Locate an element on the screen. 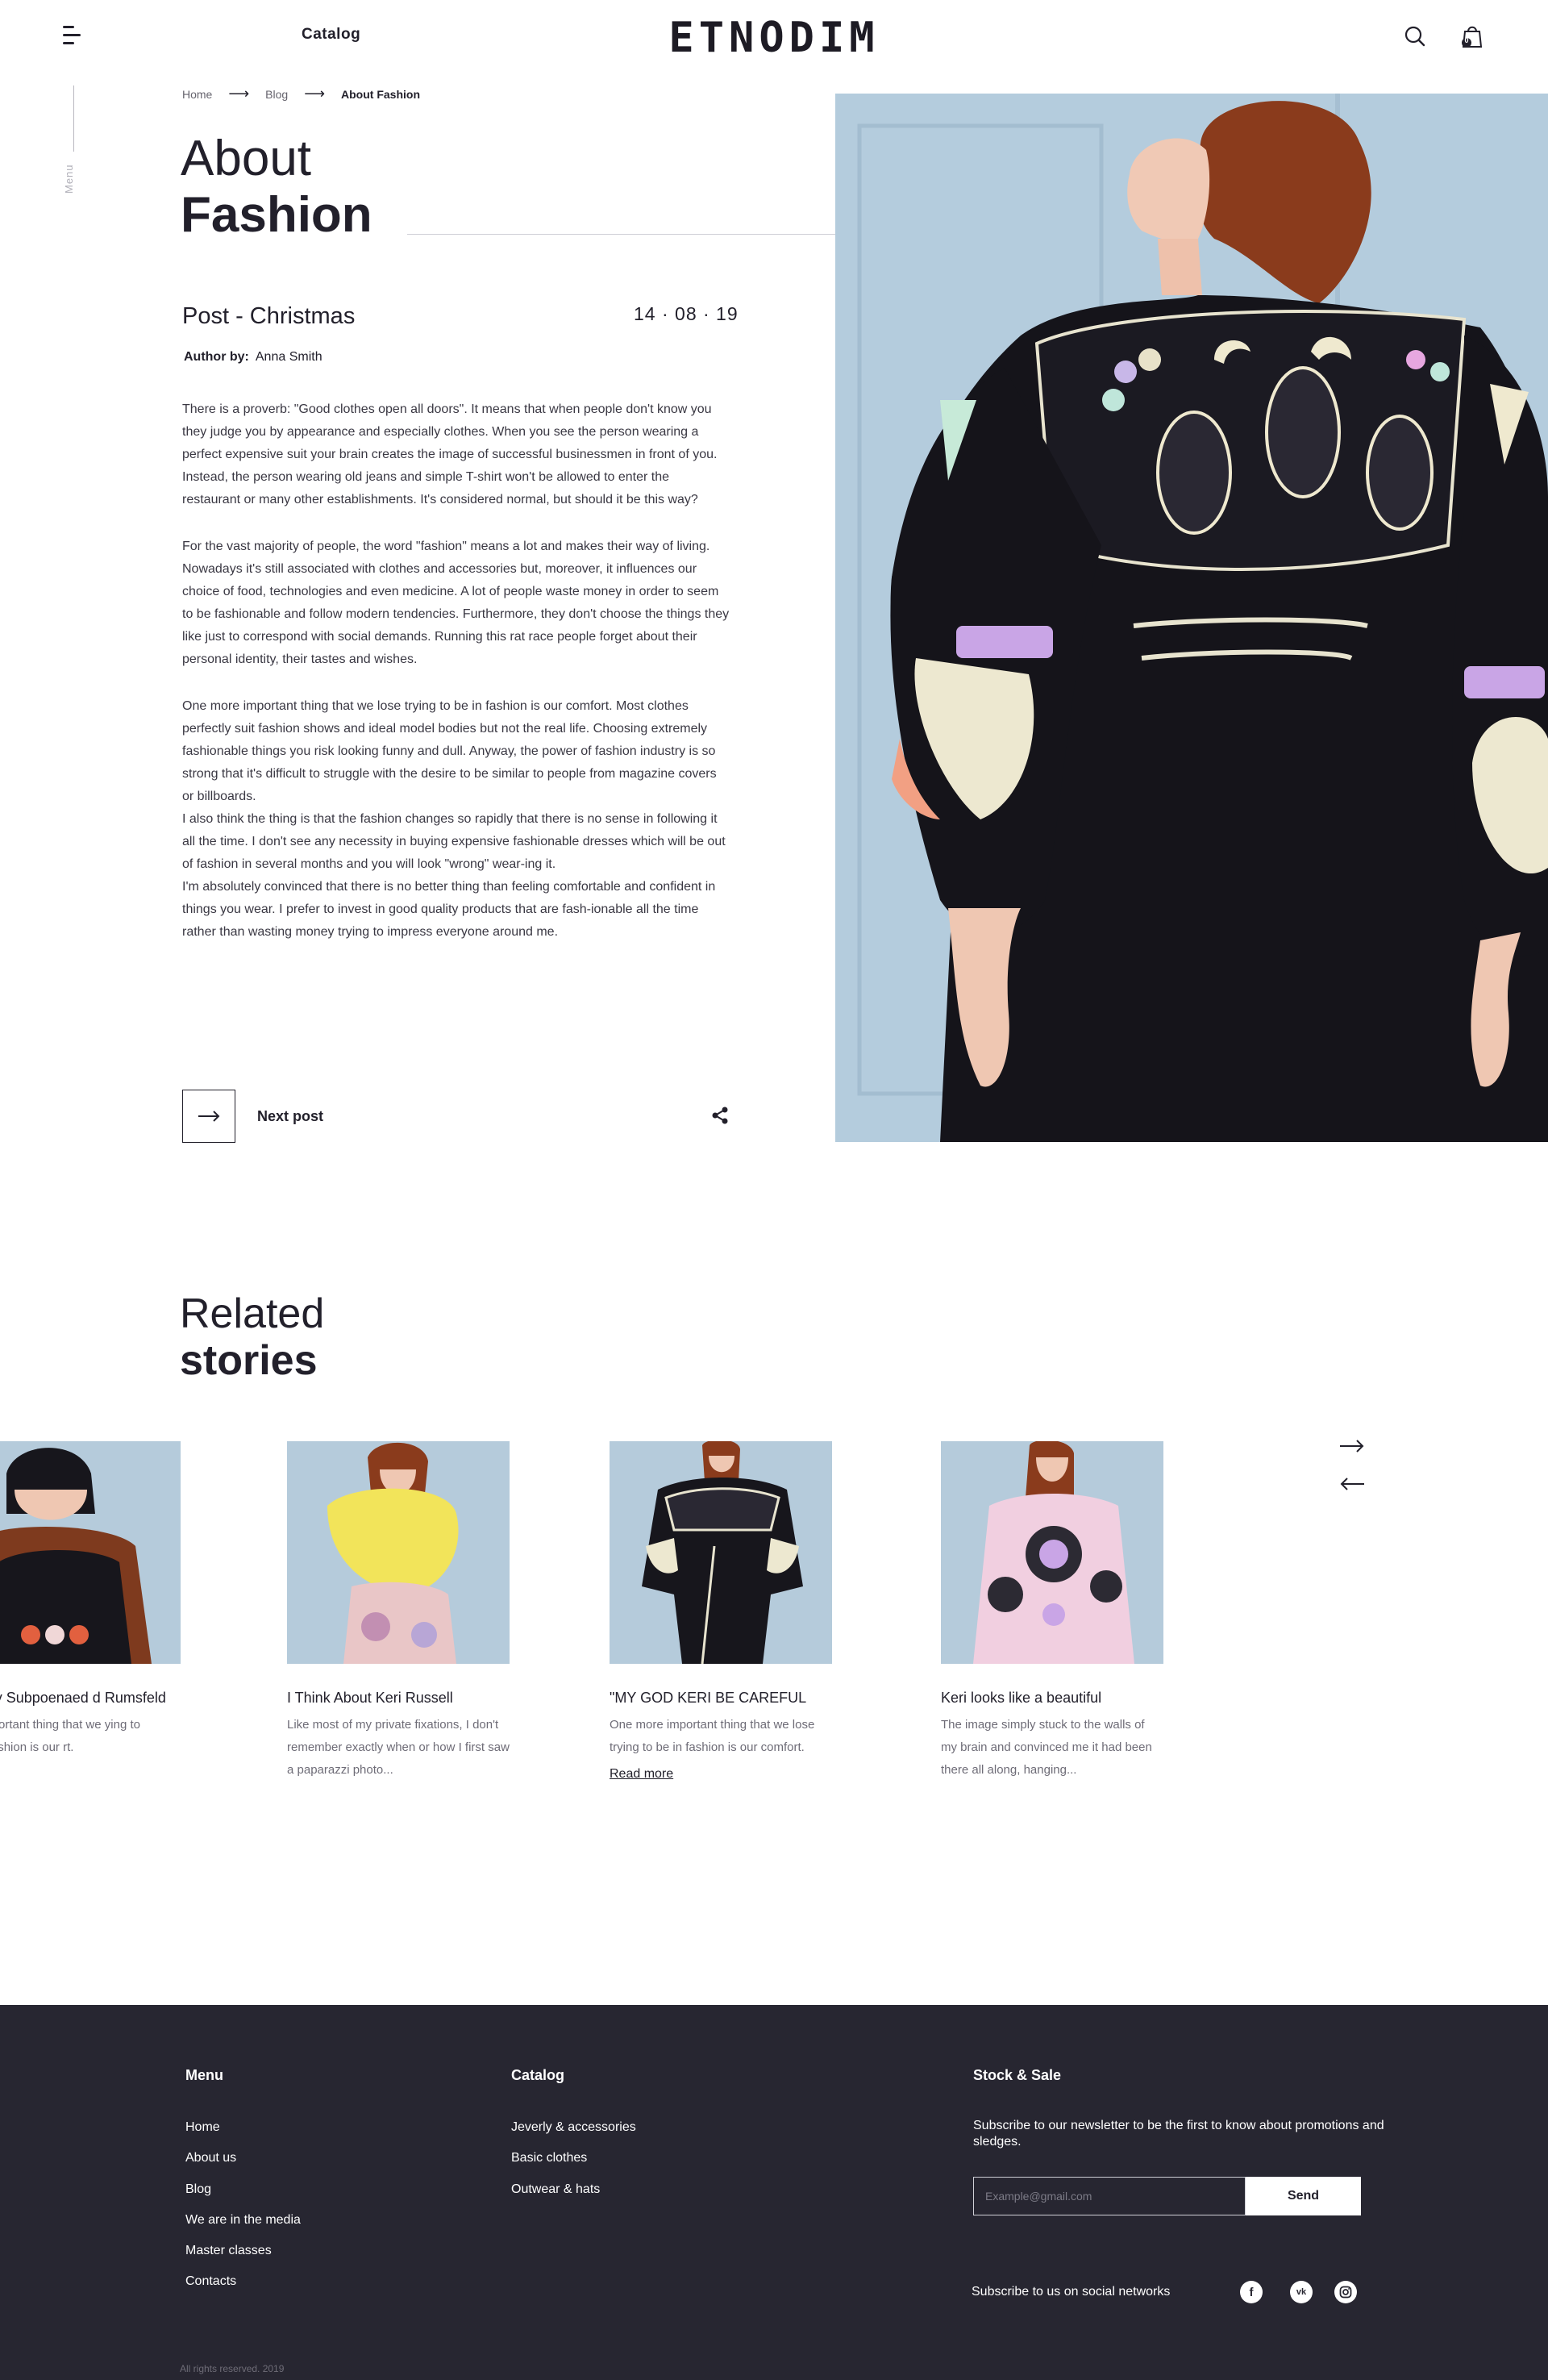 Image resolution: width=1548 pixels, height=2380 pixels. footer-link-media: We are in the media is located at coordinates (243, 2220).